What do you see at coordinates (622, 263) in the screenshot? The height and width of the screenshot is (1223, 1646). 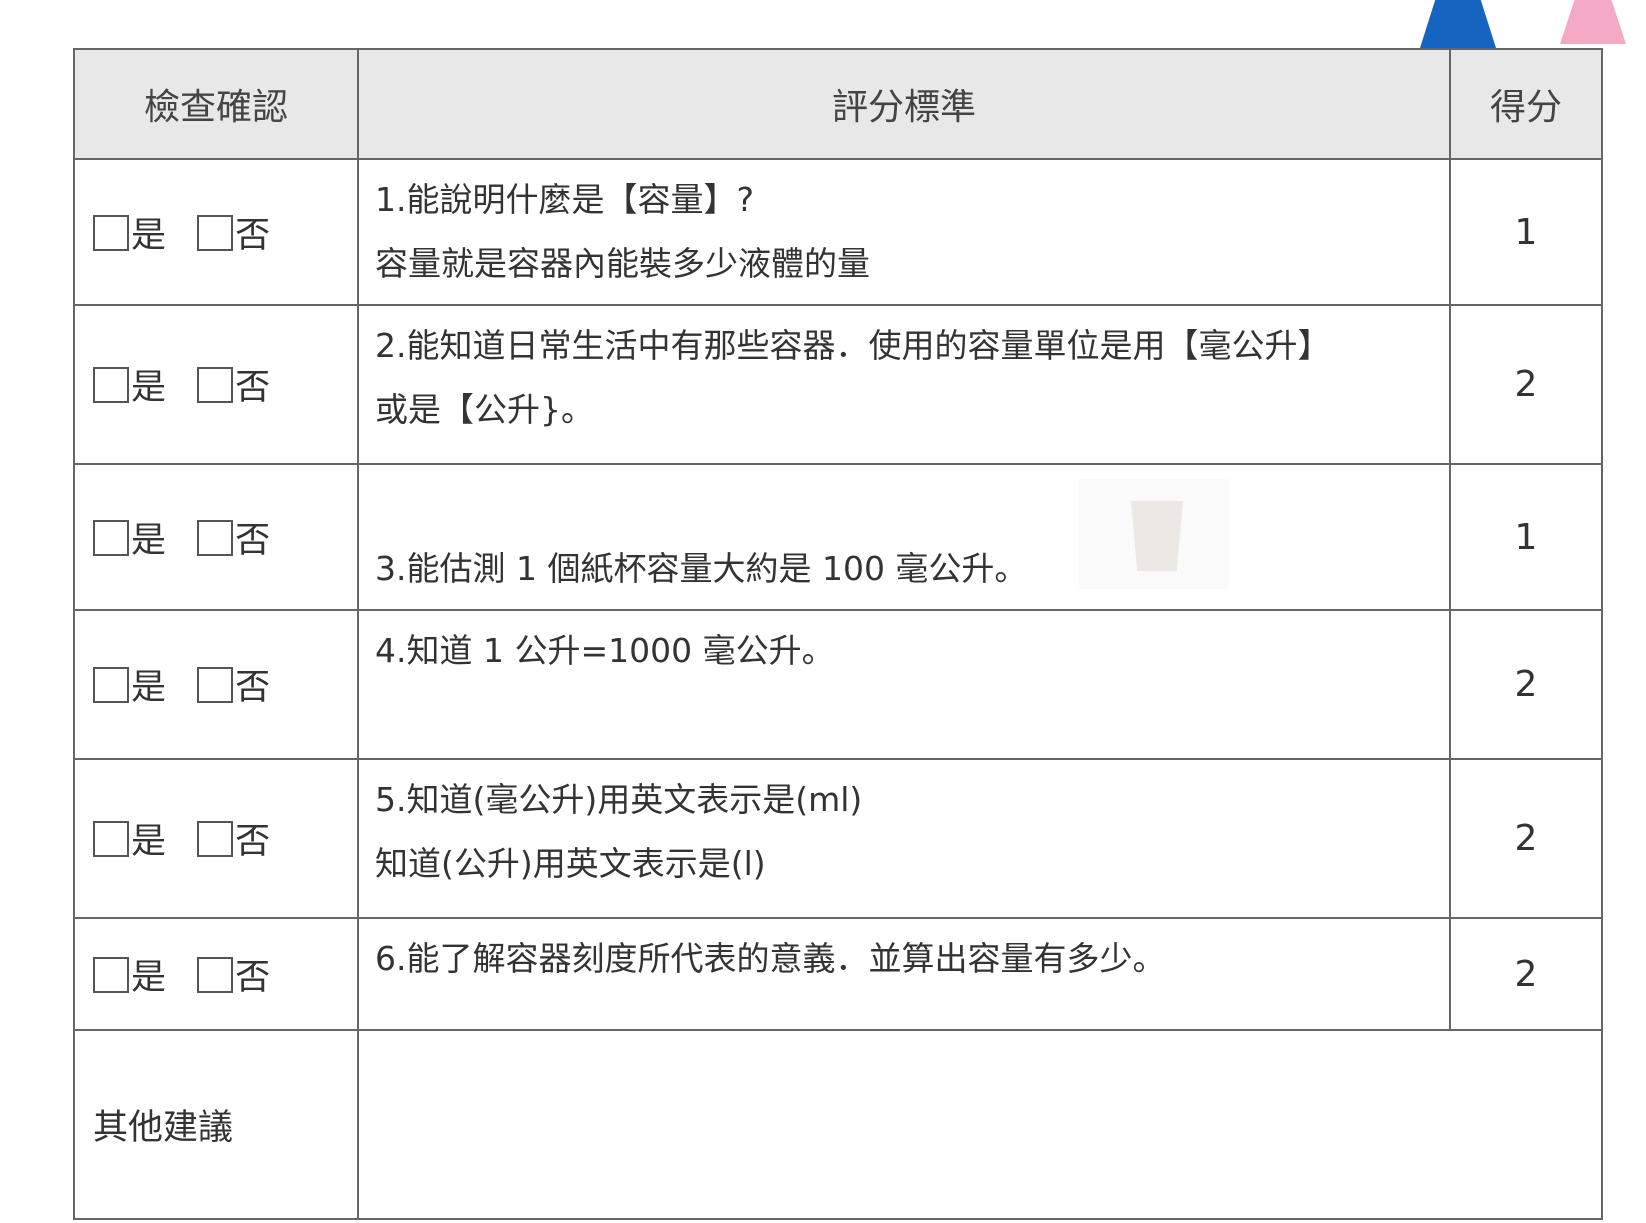 I see `criteria-line: 容量就是容器內能裝多少液體的量` at bounding box center [622, 263].